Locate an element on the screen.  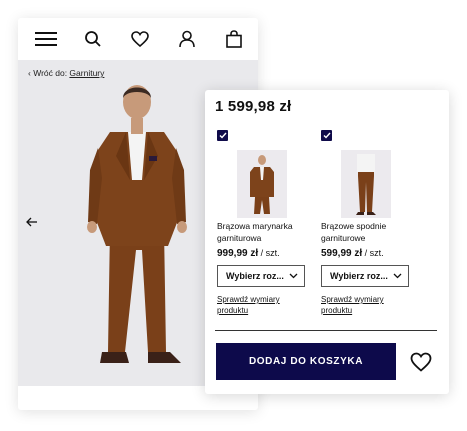
product-thumbnail-jacket is located at coordinates (262, 184).